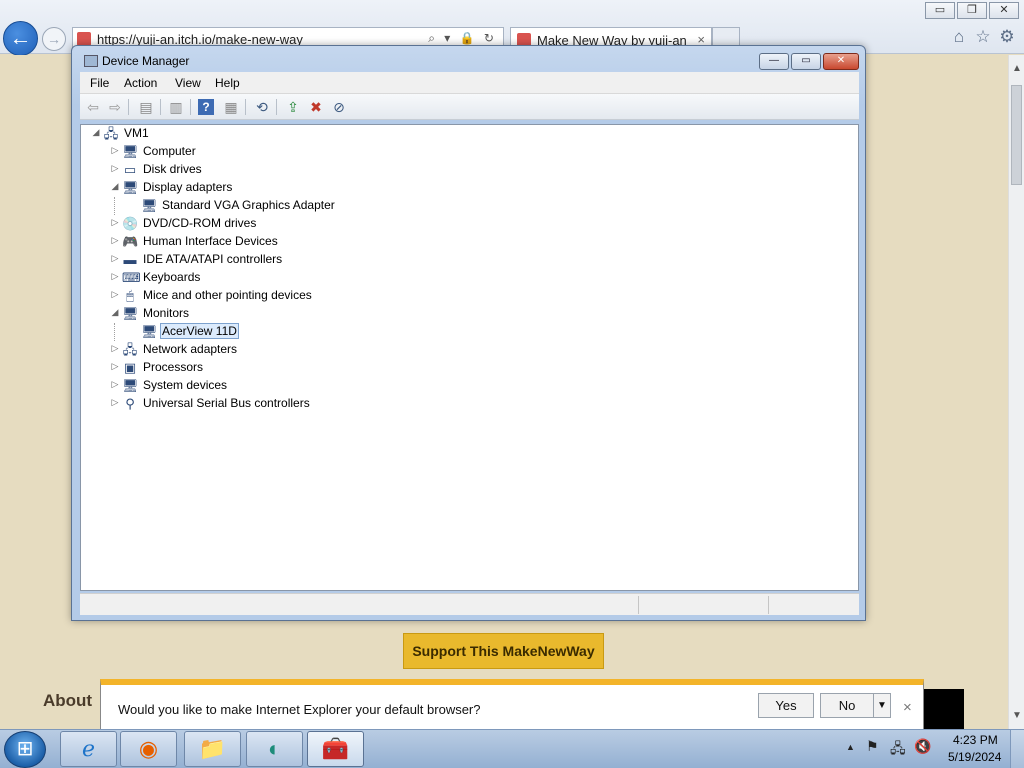  Describe the element at coordinates (922, 746) in the screenshot. I see `volume-muted-icon: 🔇` at that location.